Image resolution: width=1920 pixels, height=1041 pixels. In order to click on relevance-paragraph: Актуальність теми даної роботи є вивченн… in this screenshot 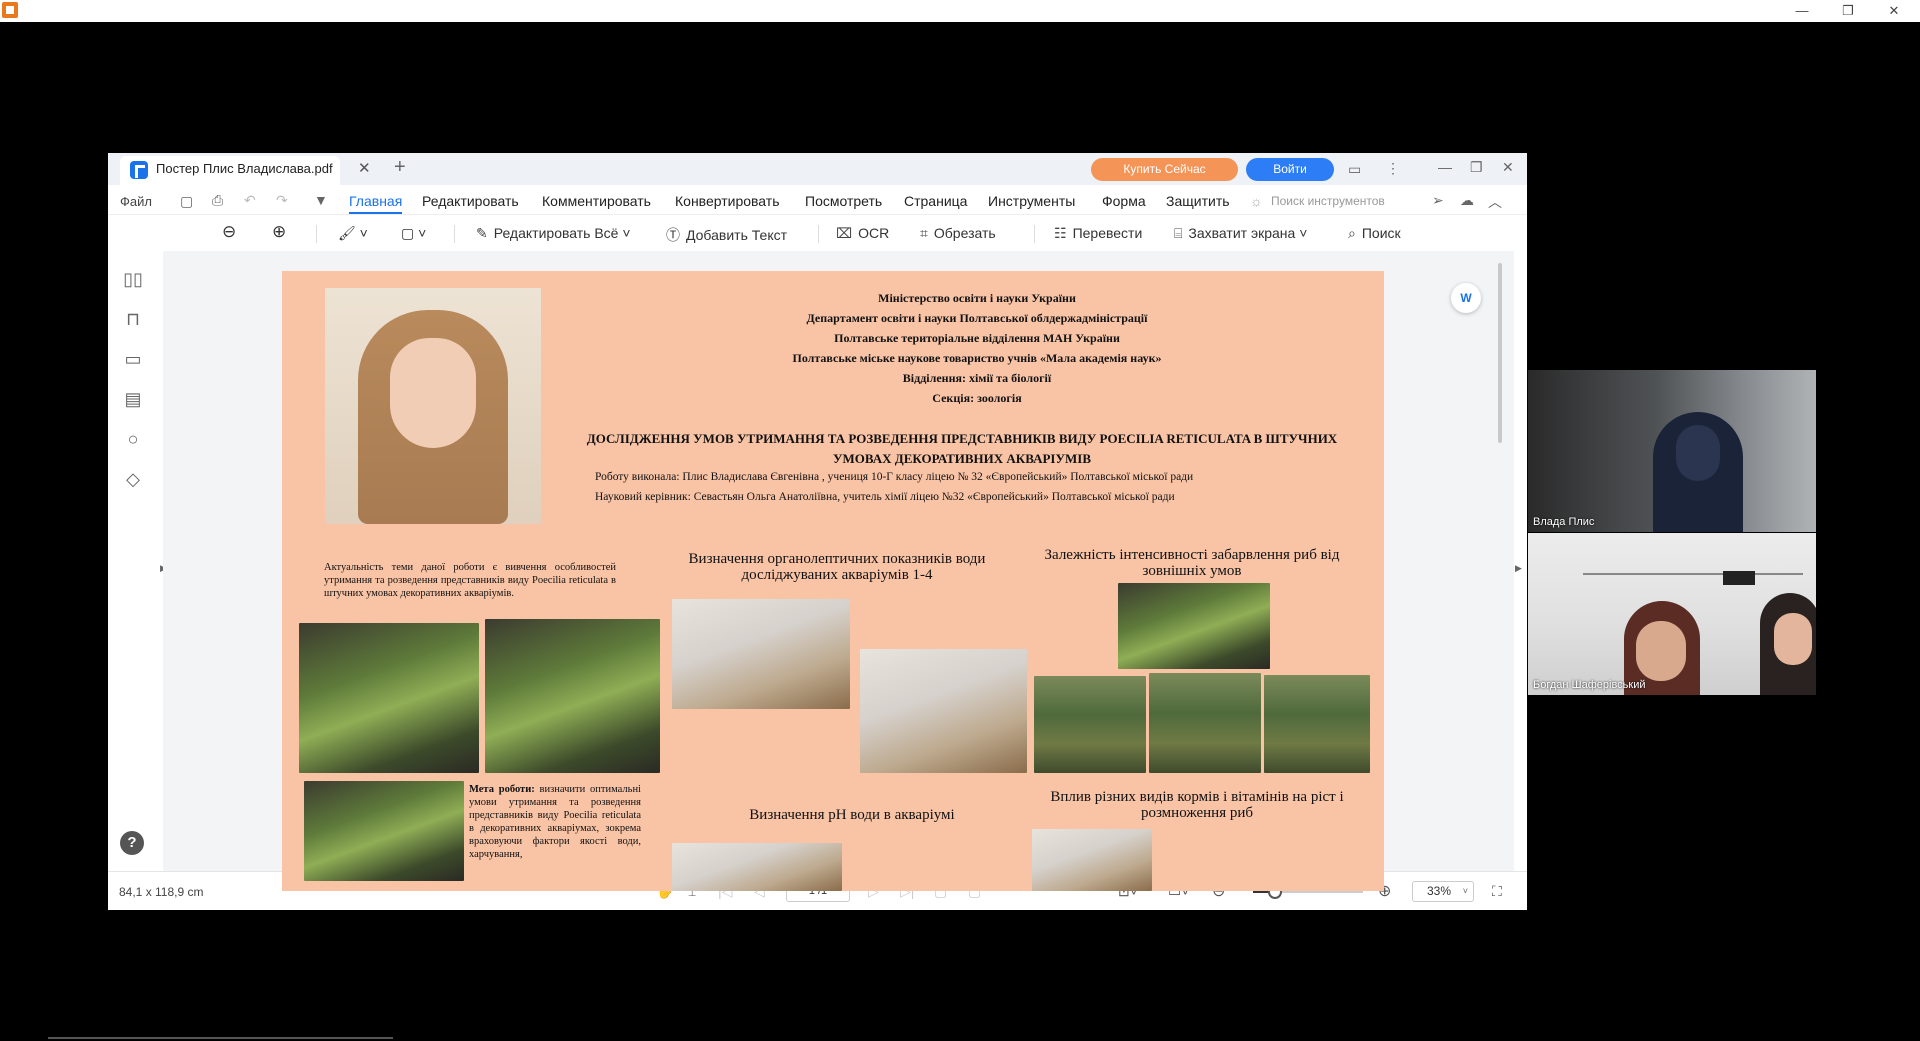, I will do `click(470, 580)`.